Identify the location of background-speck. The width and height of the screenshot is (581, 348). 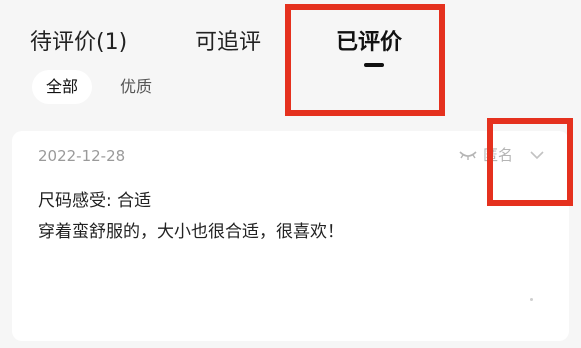
(531, 299).